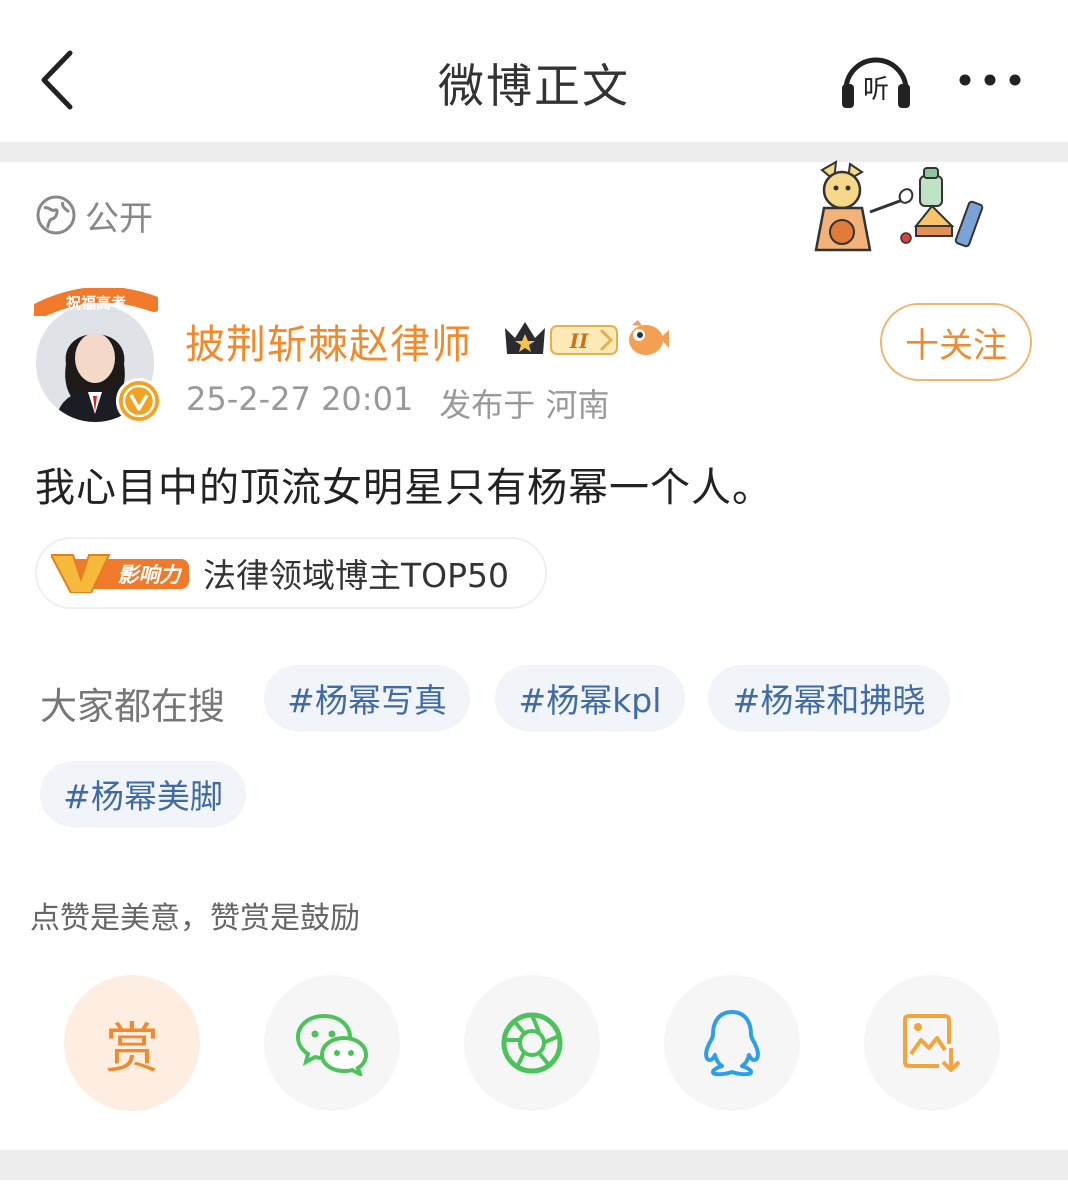 This screenshot has width=1068, height=1203. What do you see at coordinates (119, 218) in the screenshot?
I see `visibility-label: 公开` at bounding box center [119, 218].